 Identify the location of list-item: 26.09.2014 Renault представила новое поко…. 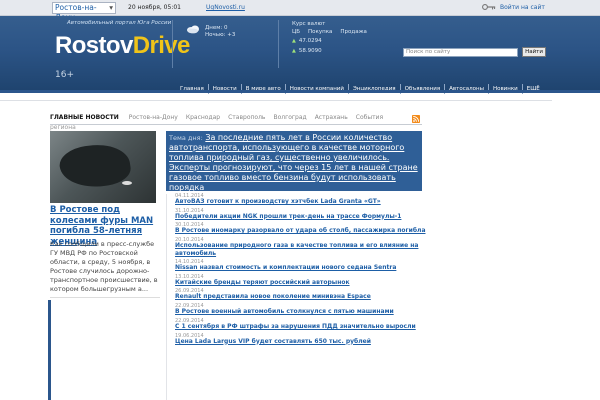
(297, 294).